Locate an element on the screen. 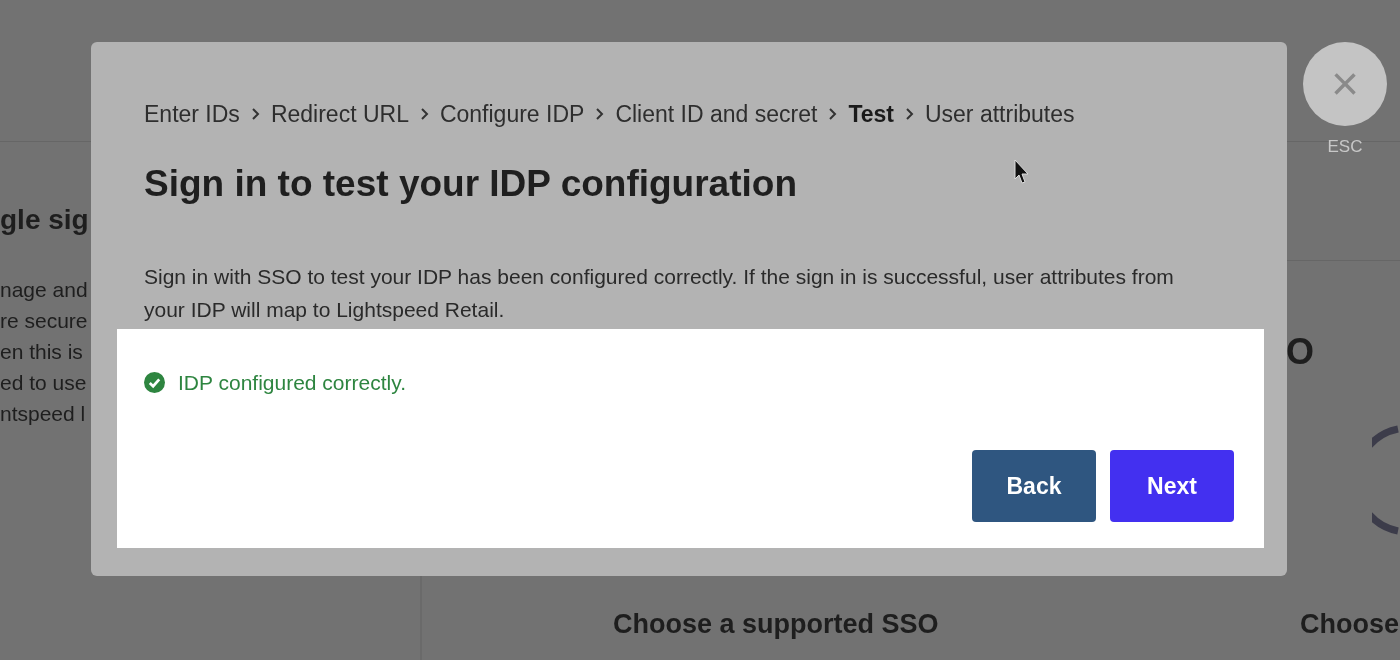 This screenshot has height=660, width=1400. dialog-title: Sign in to test your IDP configuration is located at coordinates (470, 184).